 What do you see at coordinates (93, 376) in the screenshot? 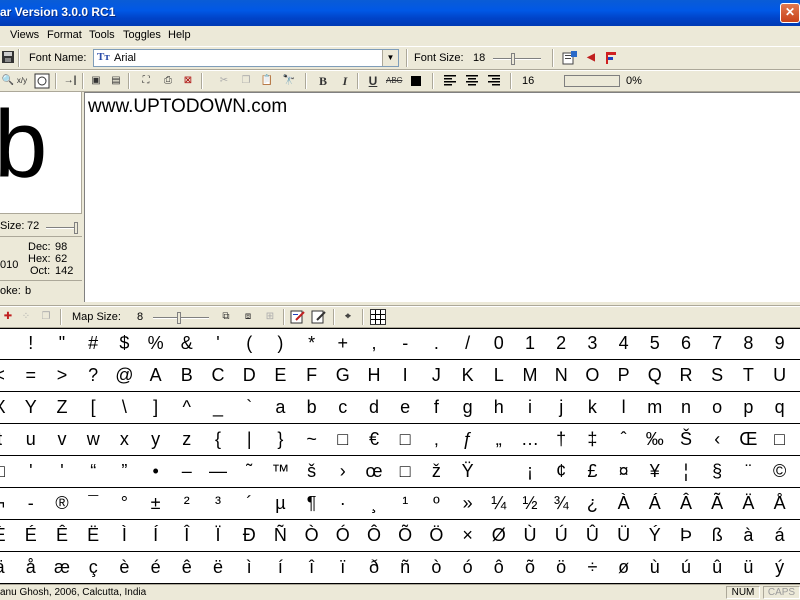
I see `char-cell: ?` at bounding box center [93, 376].